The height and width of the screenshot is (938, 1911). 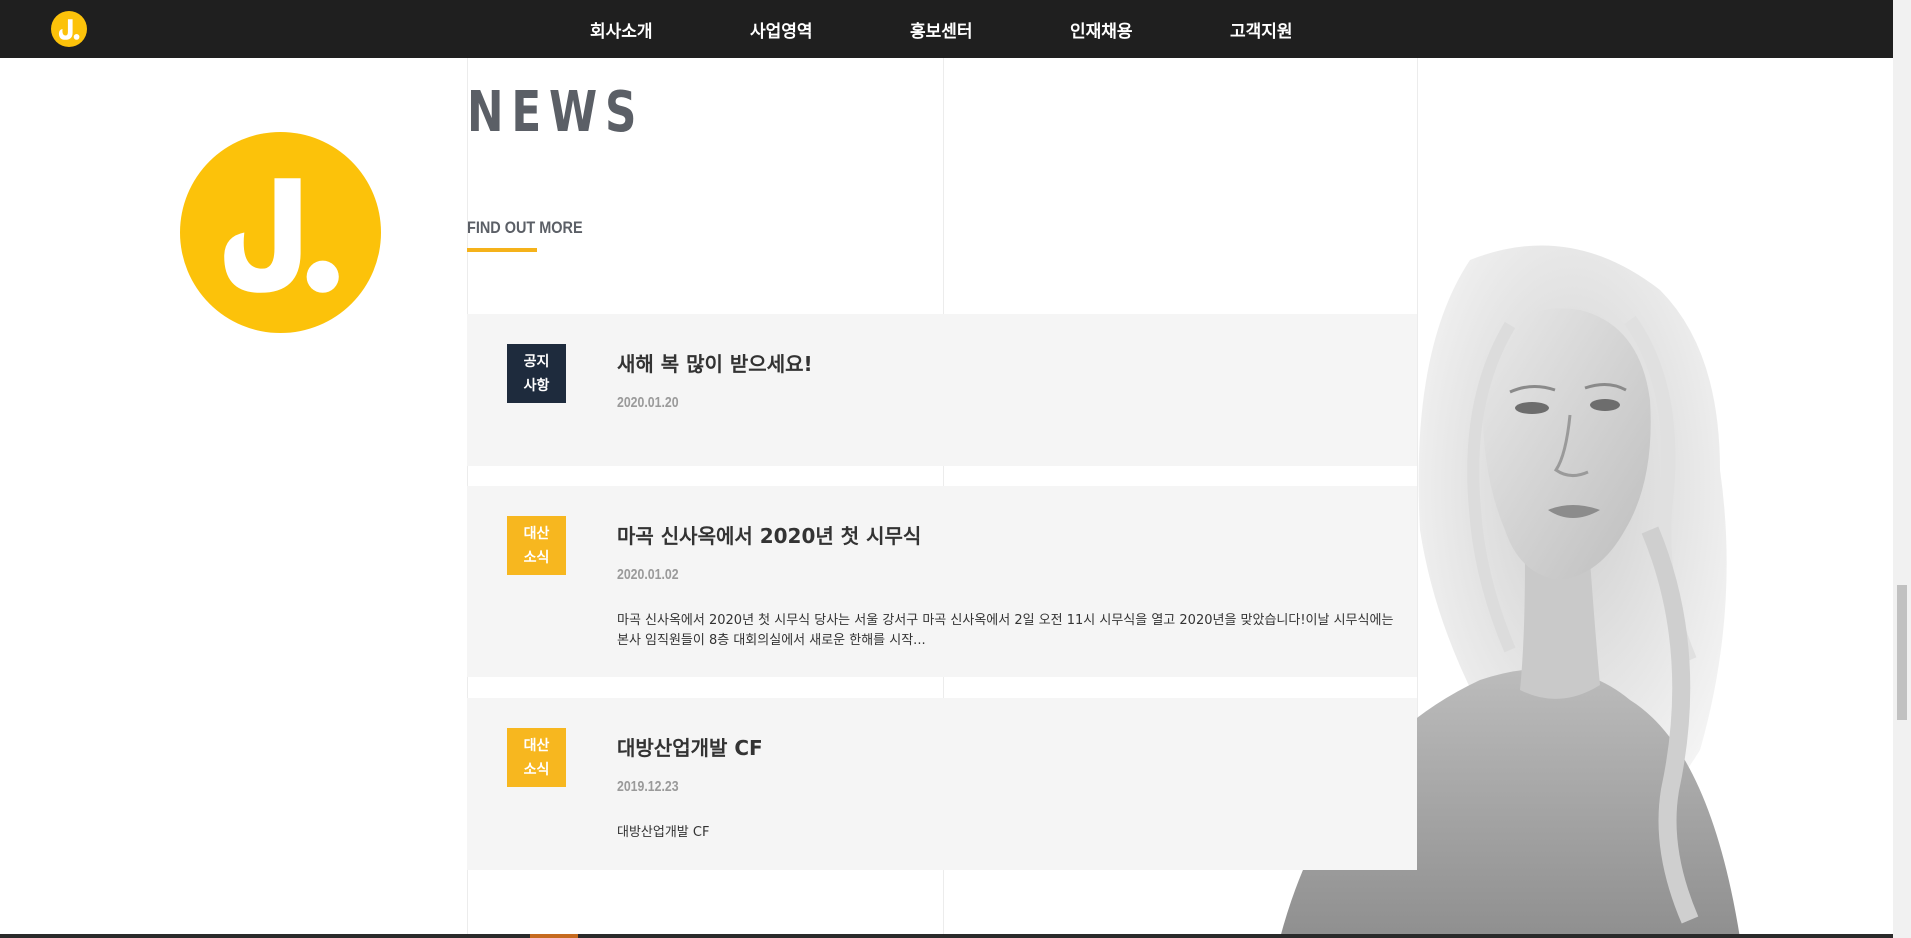 I want to click on nav-item-careers: 인재채용, so click(x=1150, y=29).